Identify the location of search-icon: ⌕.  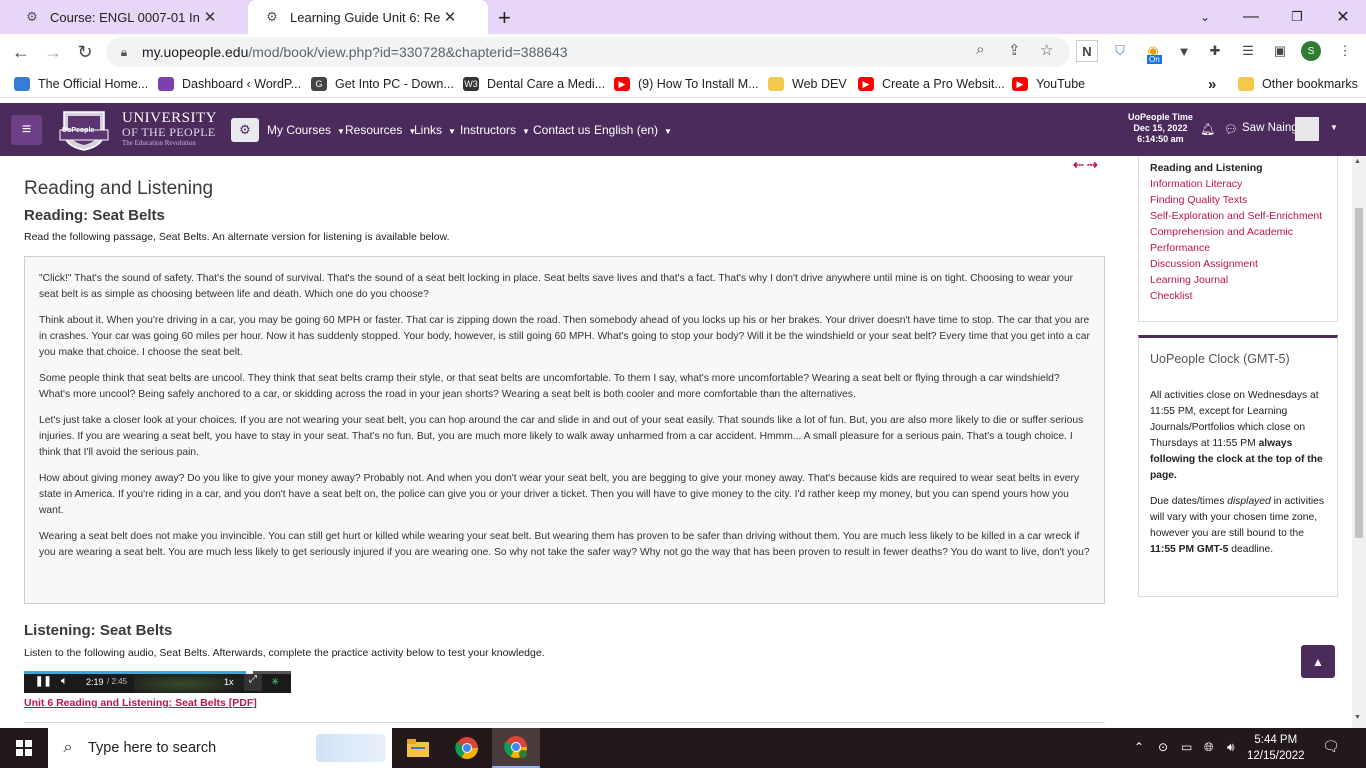
(68, 747).